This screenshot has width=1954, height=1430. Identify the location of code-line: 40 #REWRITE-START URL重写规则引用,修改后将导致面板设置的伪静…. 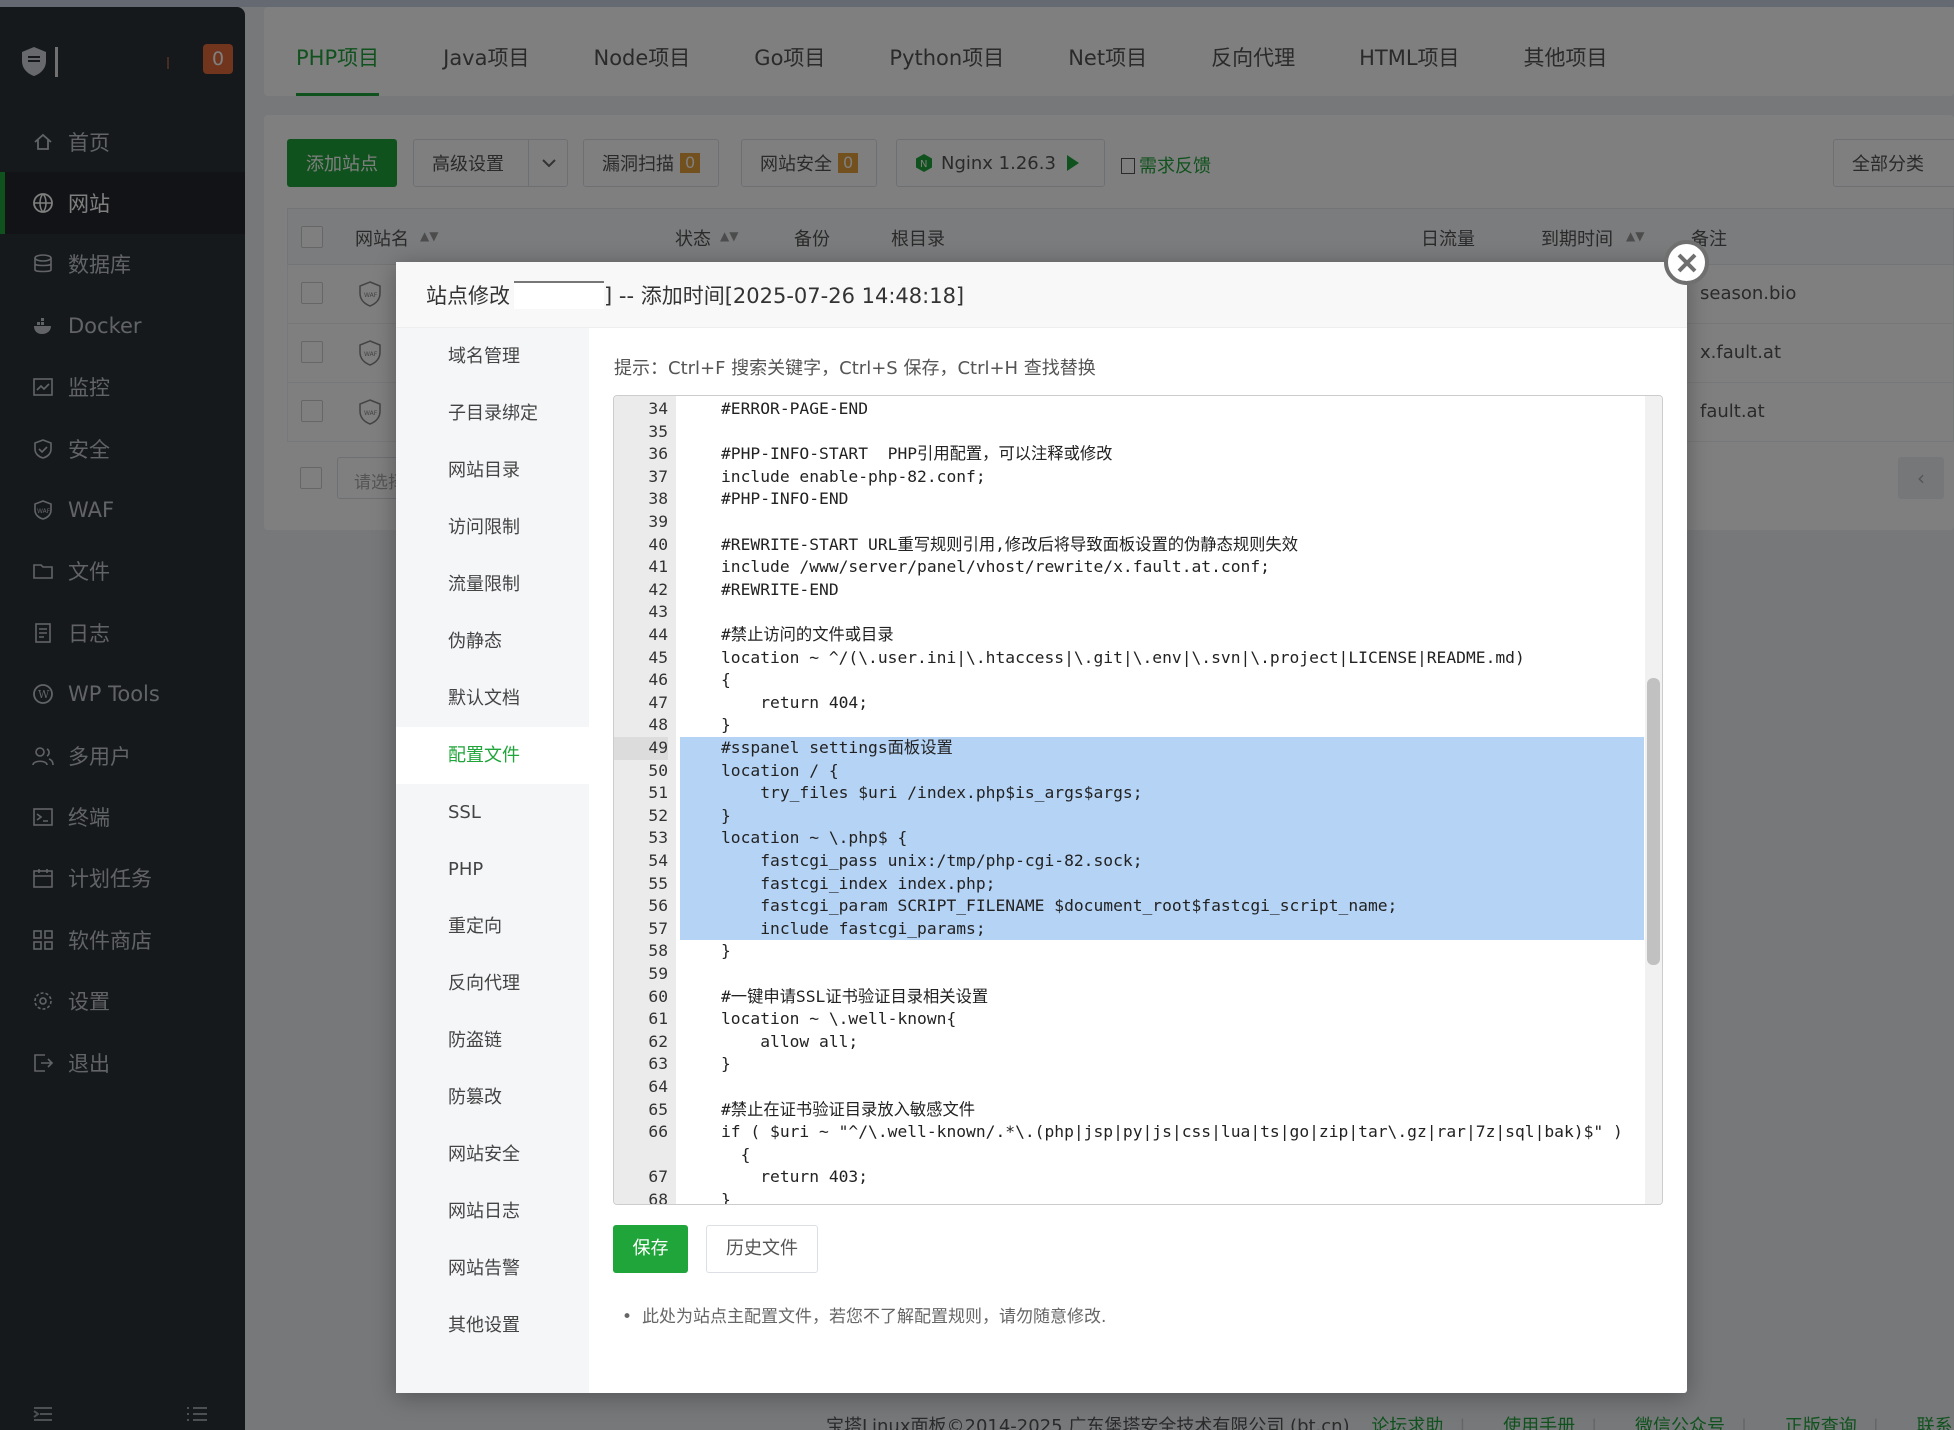
(1129, 545).